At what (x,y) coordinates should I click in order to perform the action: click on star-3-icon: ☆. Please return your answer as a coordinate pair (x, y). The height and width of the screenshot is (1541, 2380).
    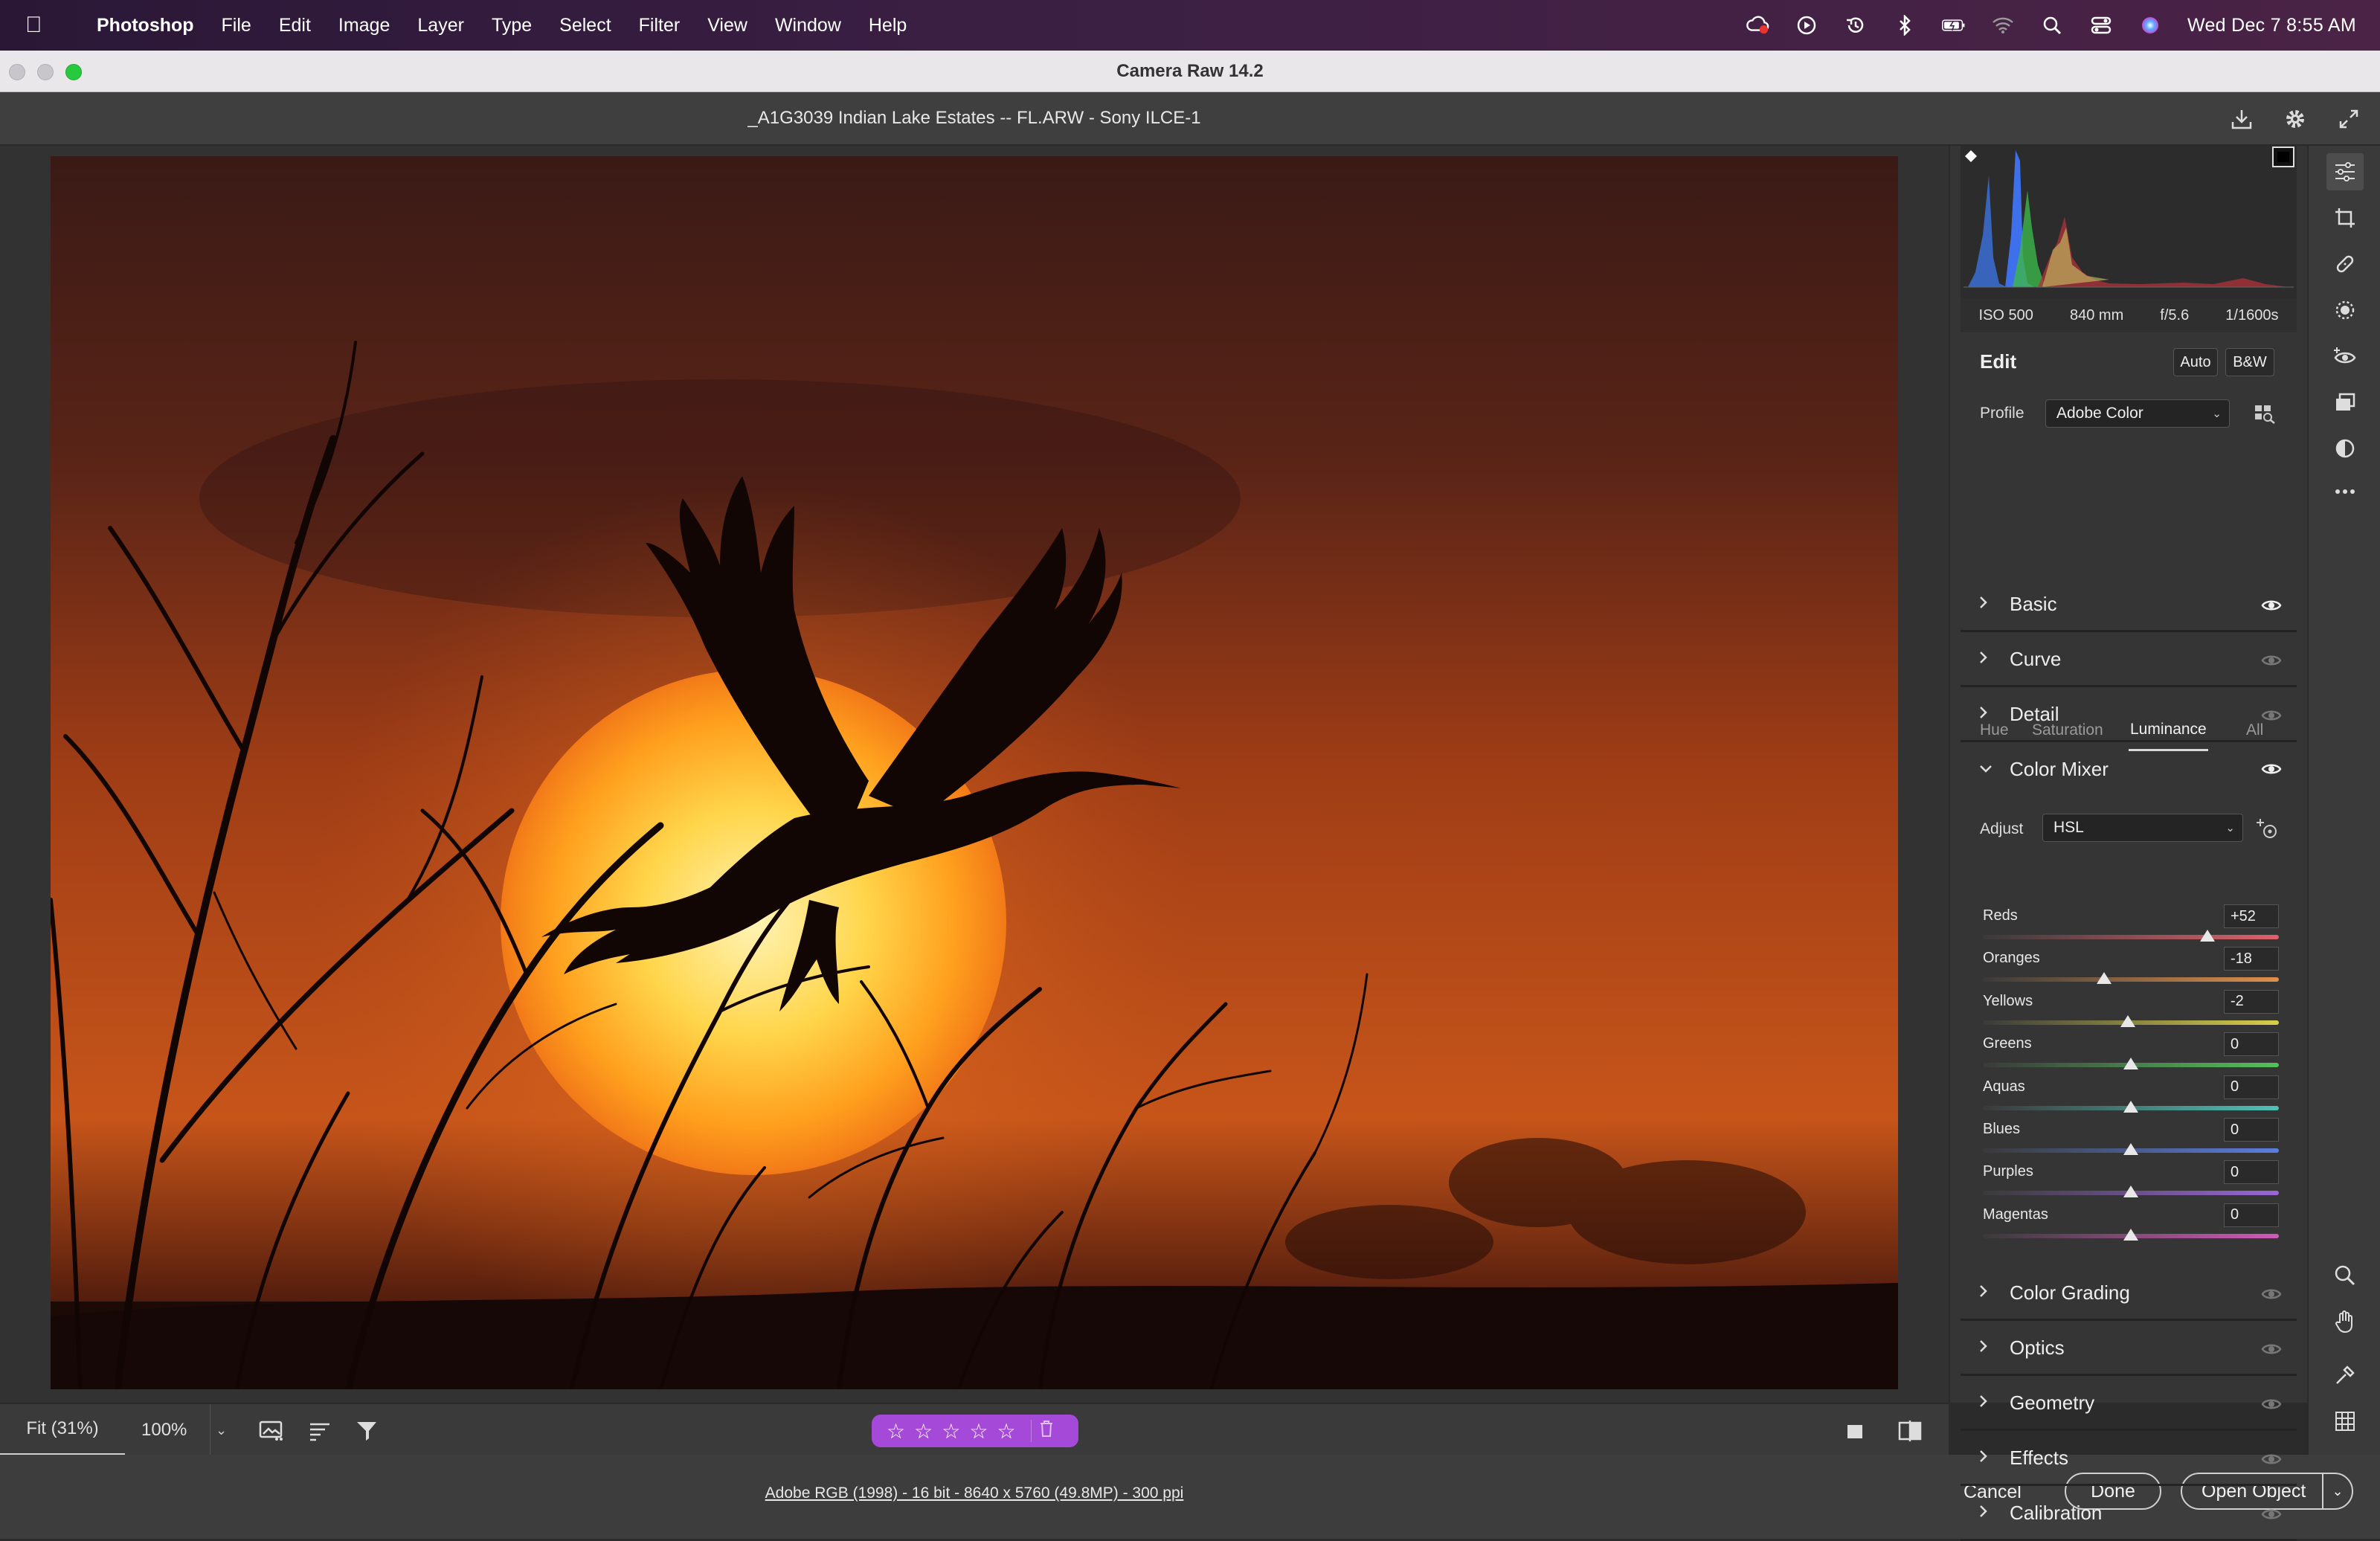
    Looking at the image, I should click on (951, 1432).